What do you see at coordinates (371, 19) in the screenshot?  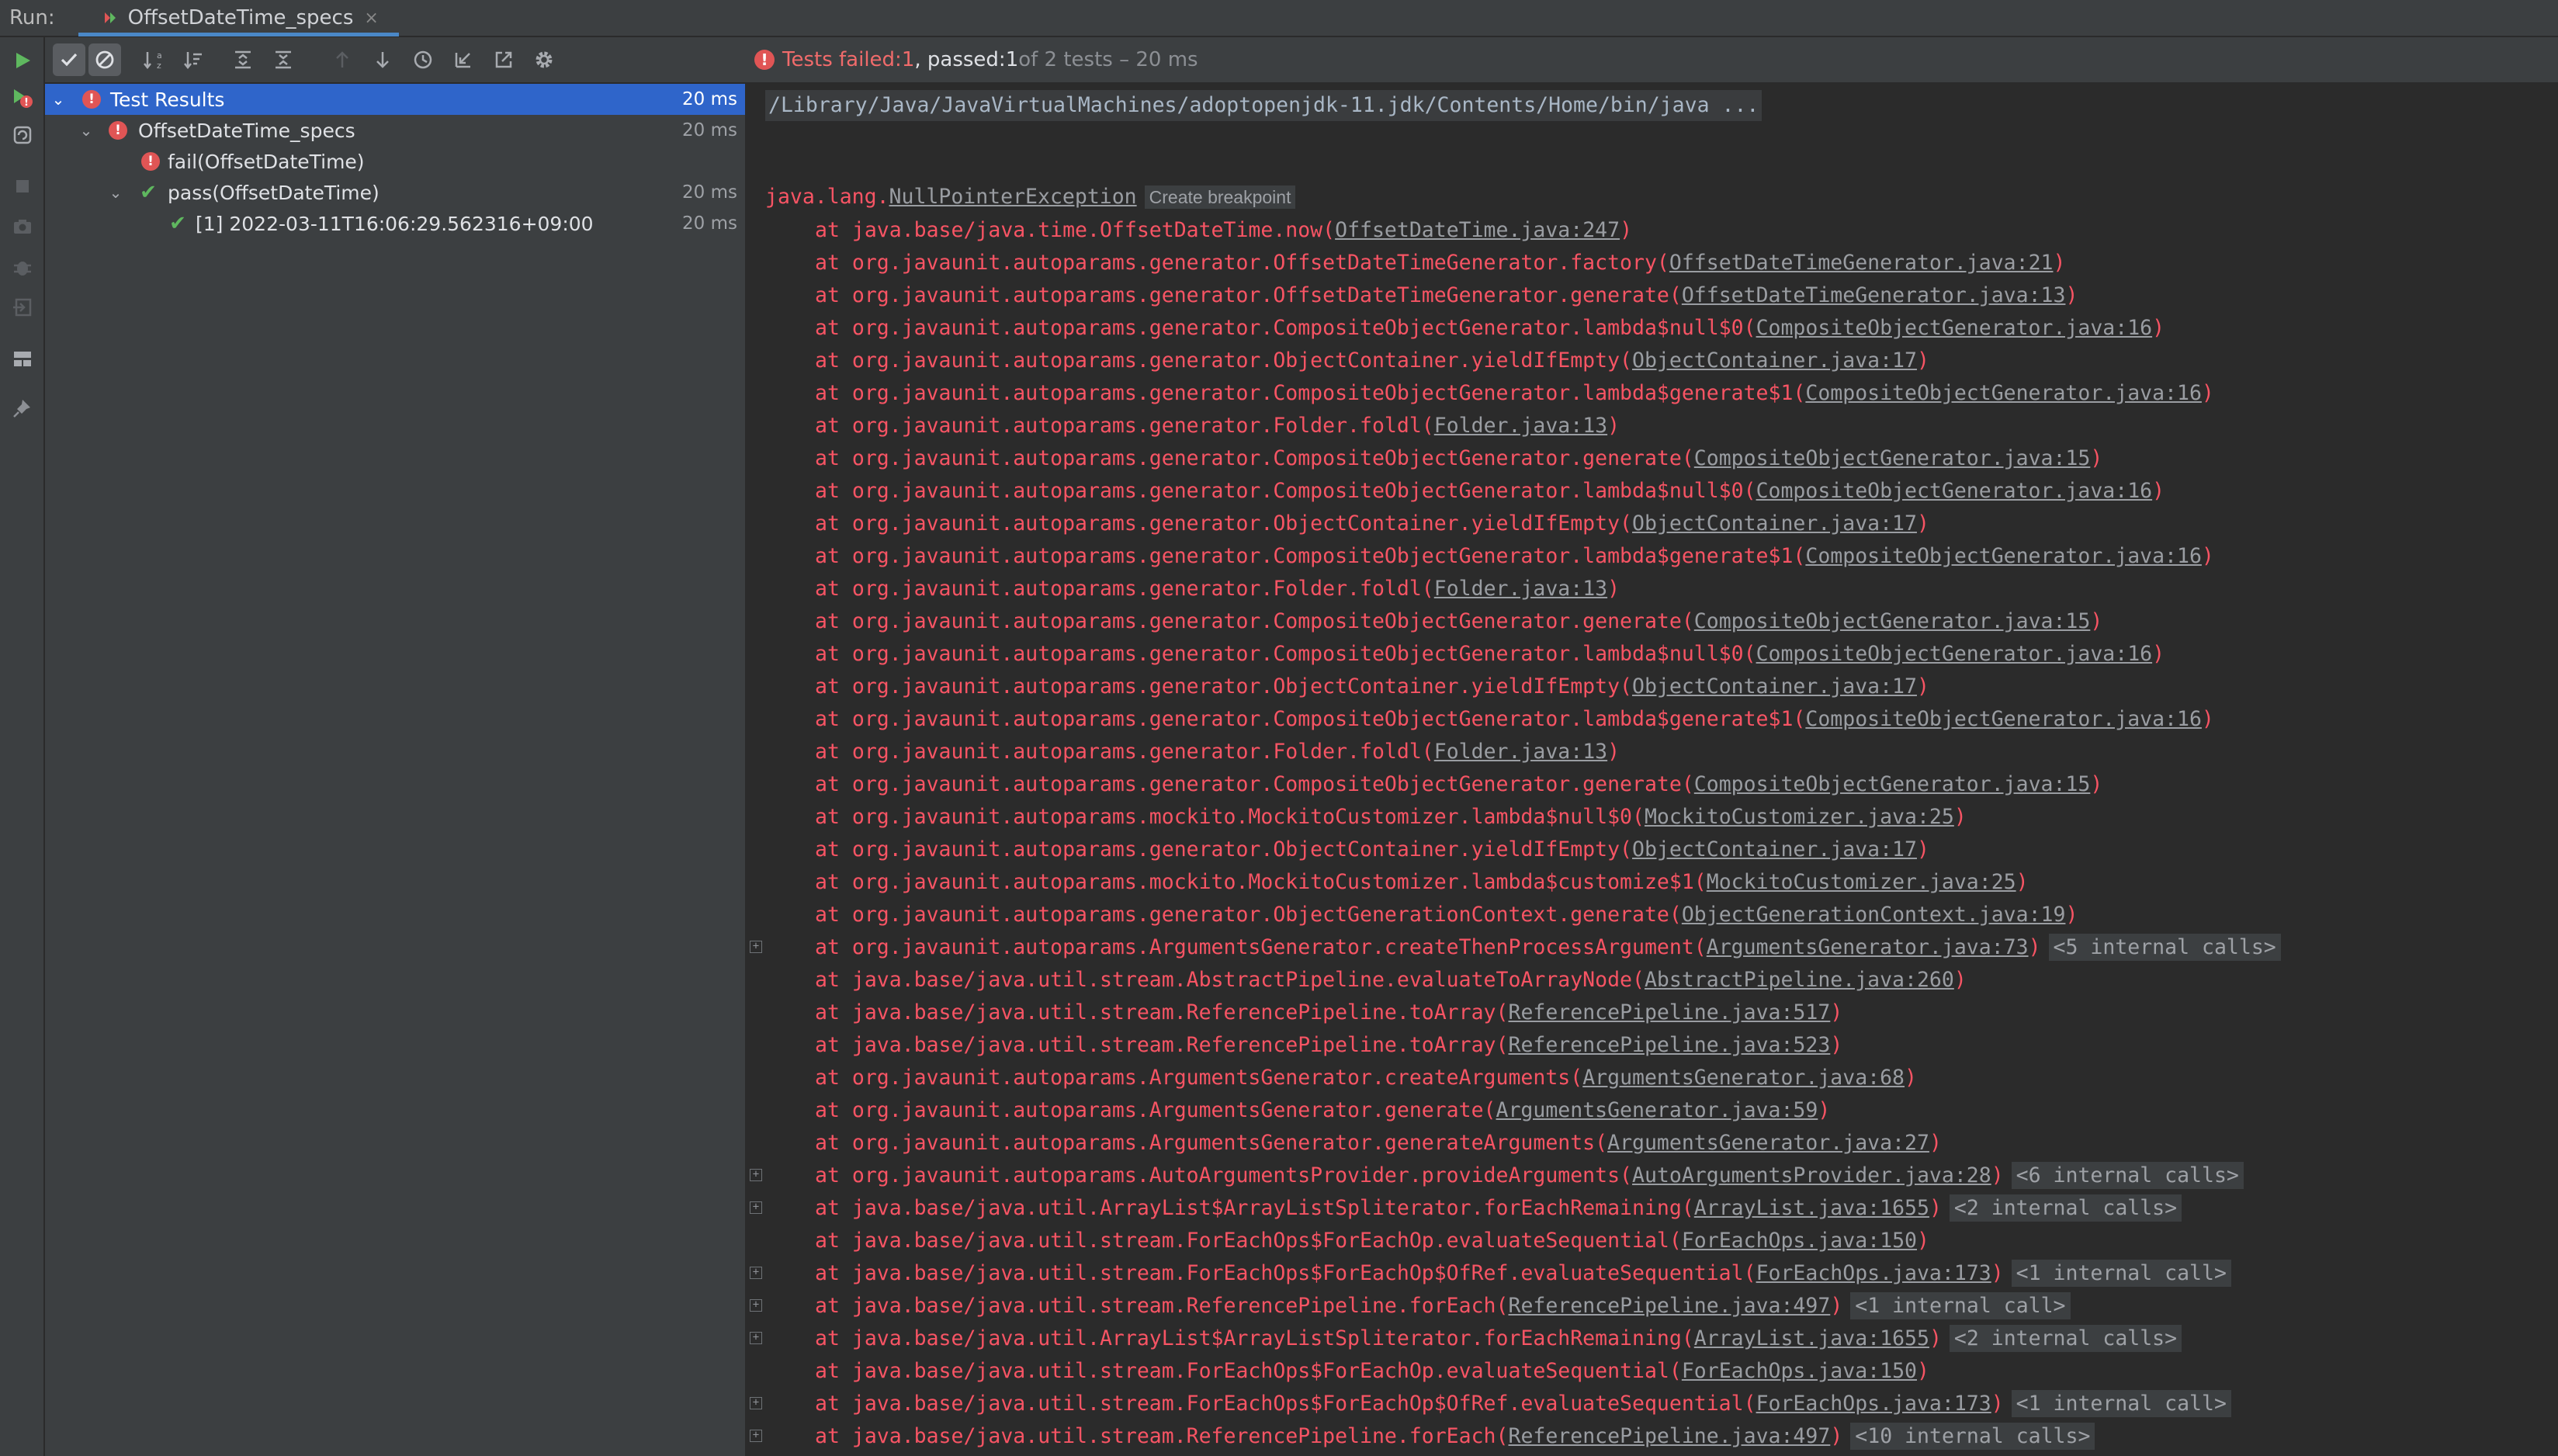 I see `close-tab-icon: ×` at bounding box center [371, 19].